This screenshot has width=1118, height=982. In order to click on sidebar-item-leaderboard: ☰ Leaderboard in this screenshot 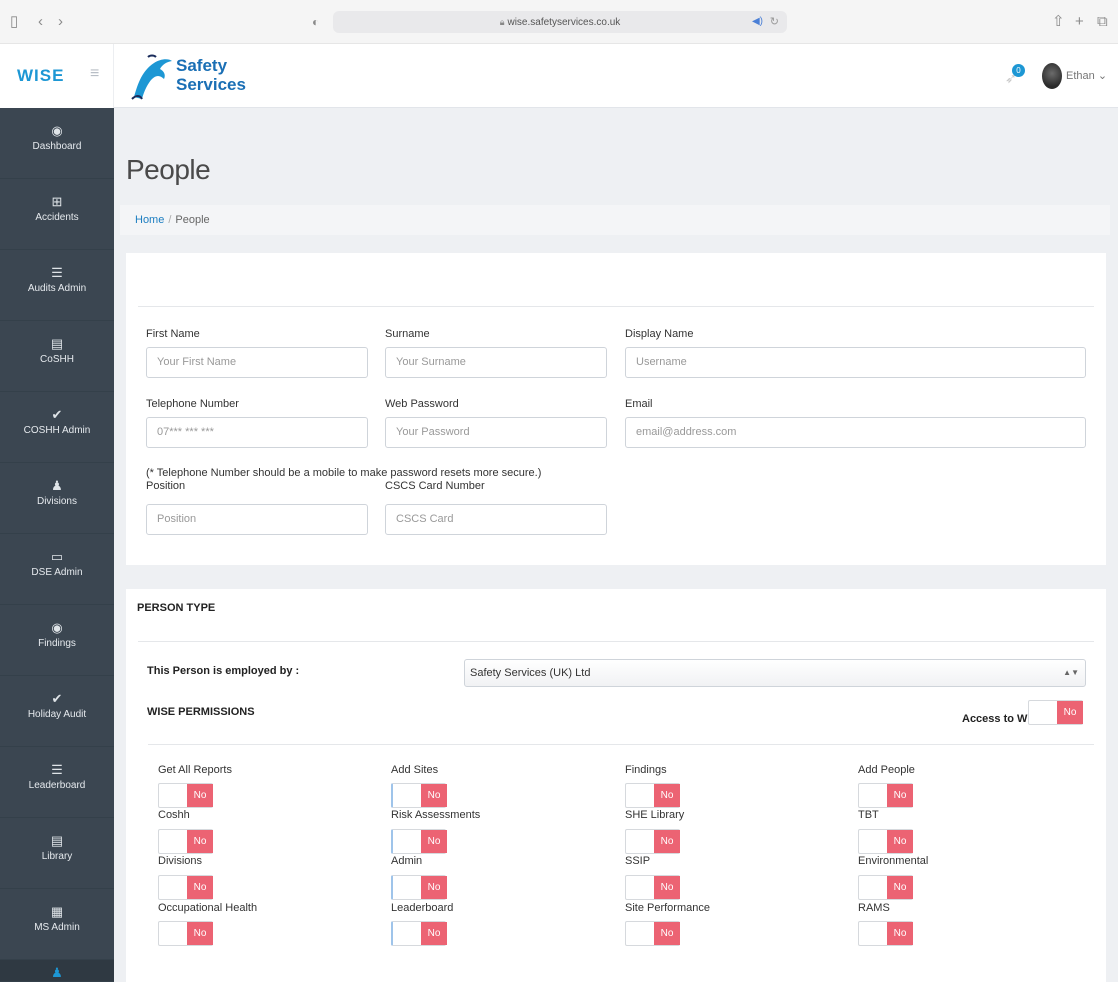, I will do `click(57, 782)`.